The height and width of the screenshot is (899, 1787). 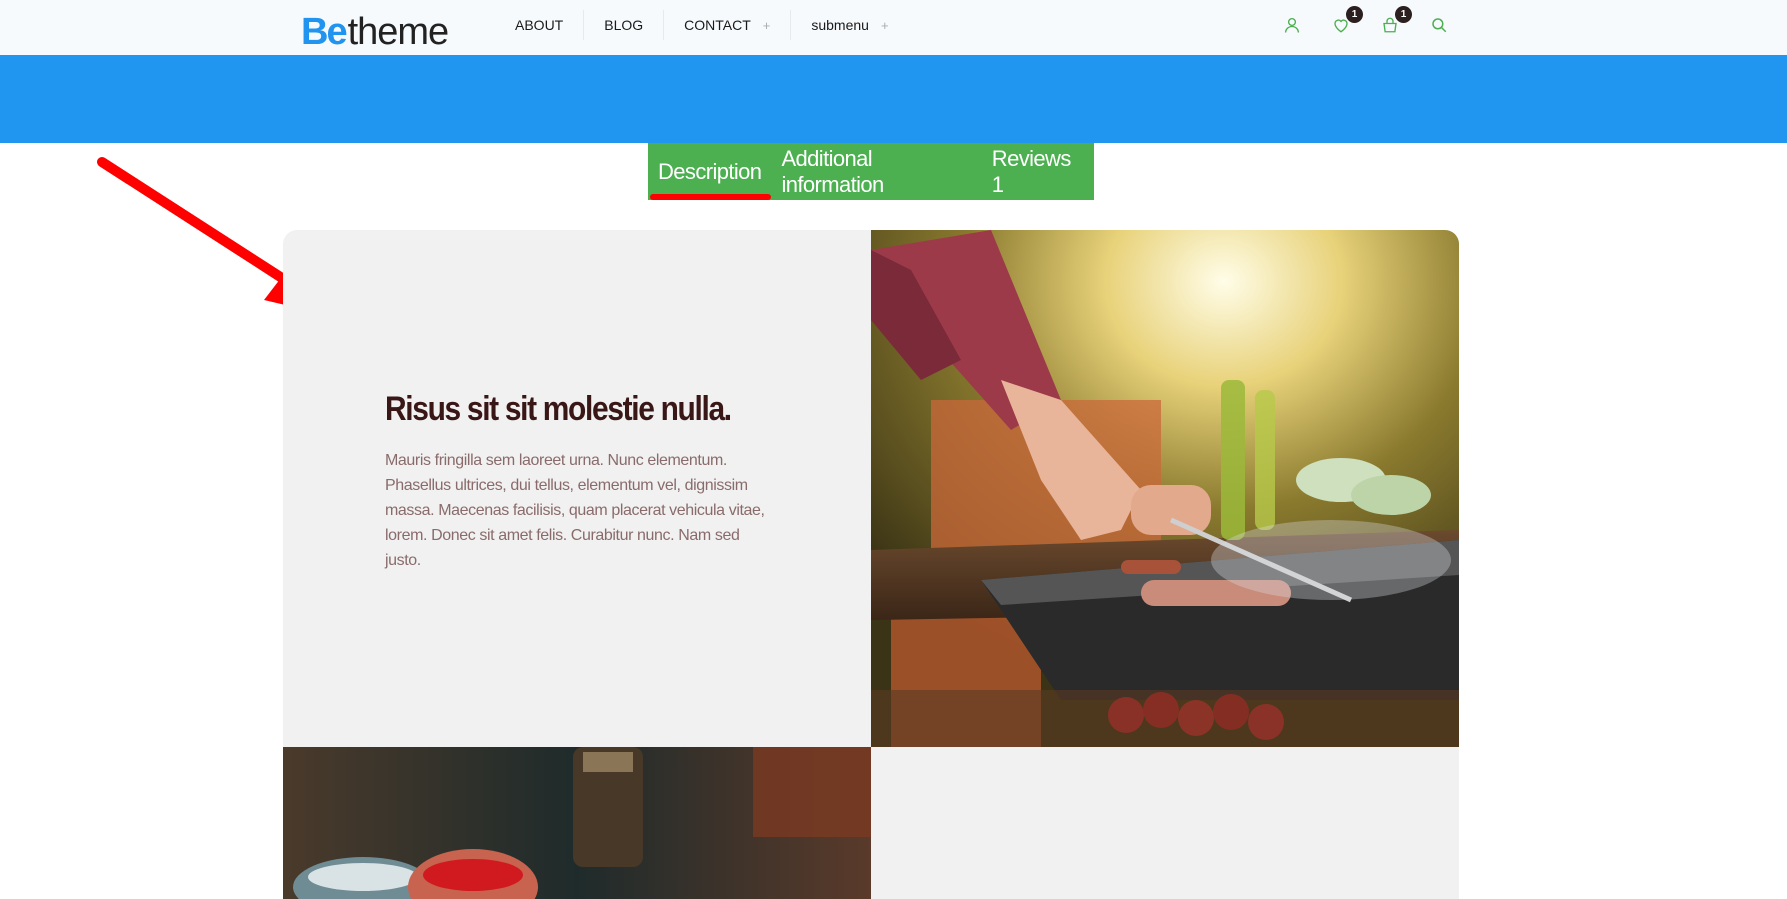 I want to click on logo-be: Be, so click(x=324, y=32).